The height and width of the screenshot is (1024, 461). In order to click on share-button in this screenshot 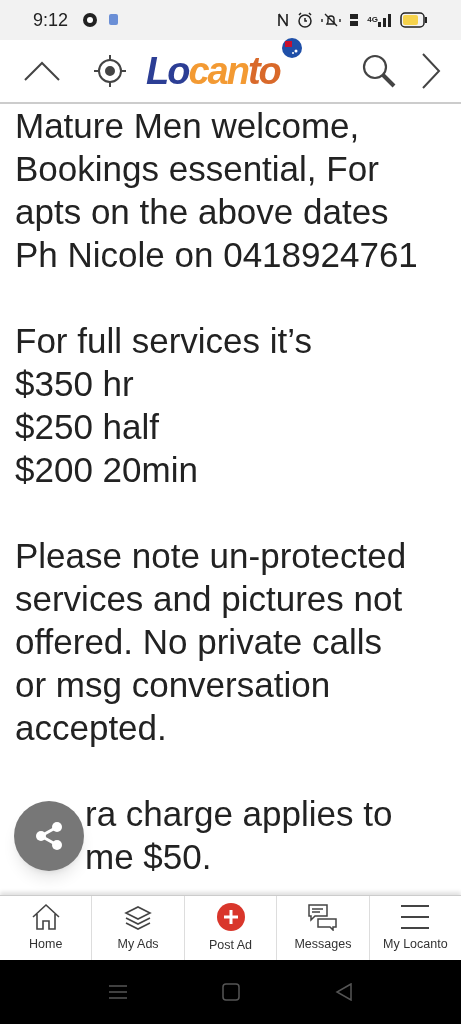, I will do `click(49, 836)`.